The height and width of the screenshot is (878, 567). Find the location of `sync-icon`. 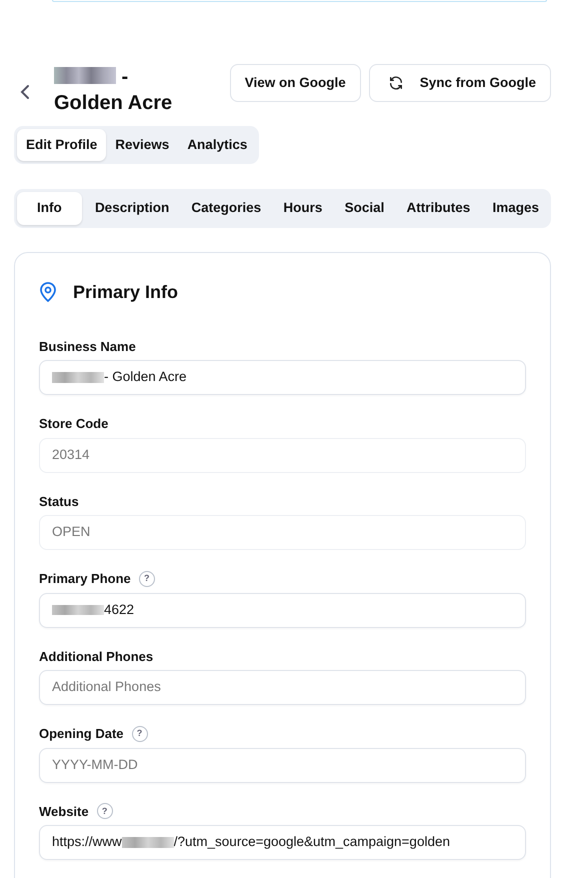

sync-icon is located at coordinates (396, 83).